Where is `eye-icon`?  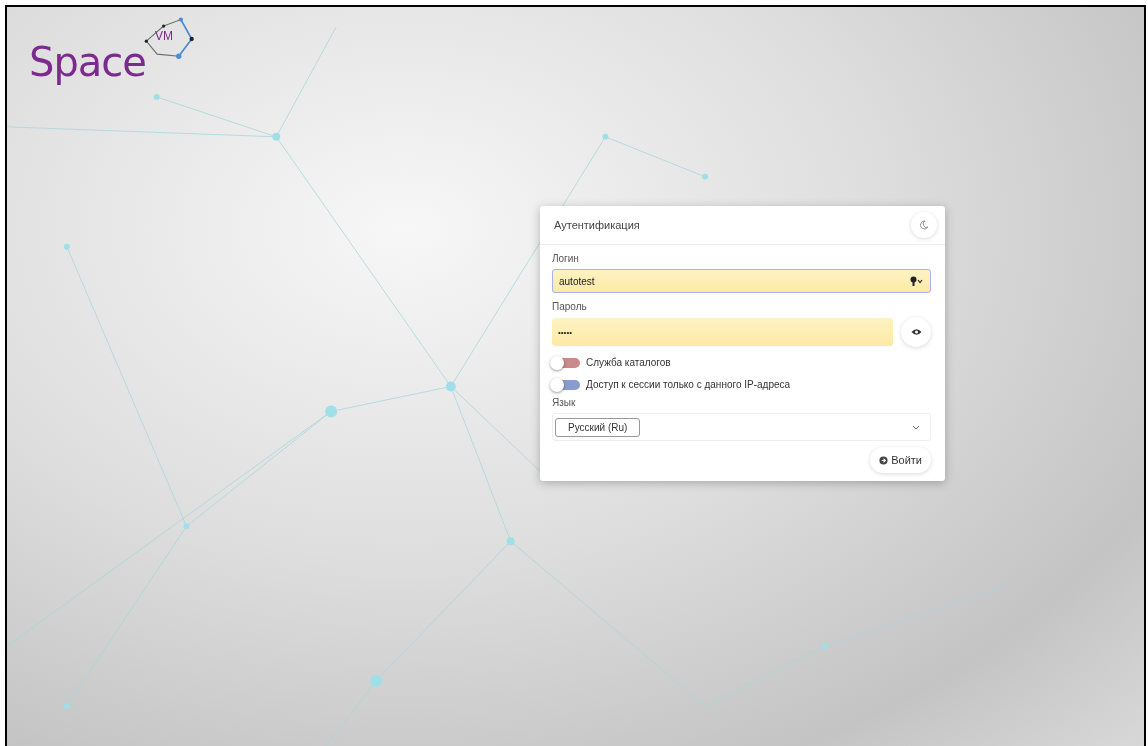
eye-icon is located at coordinates (916, 332).